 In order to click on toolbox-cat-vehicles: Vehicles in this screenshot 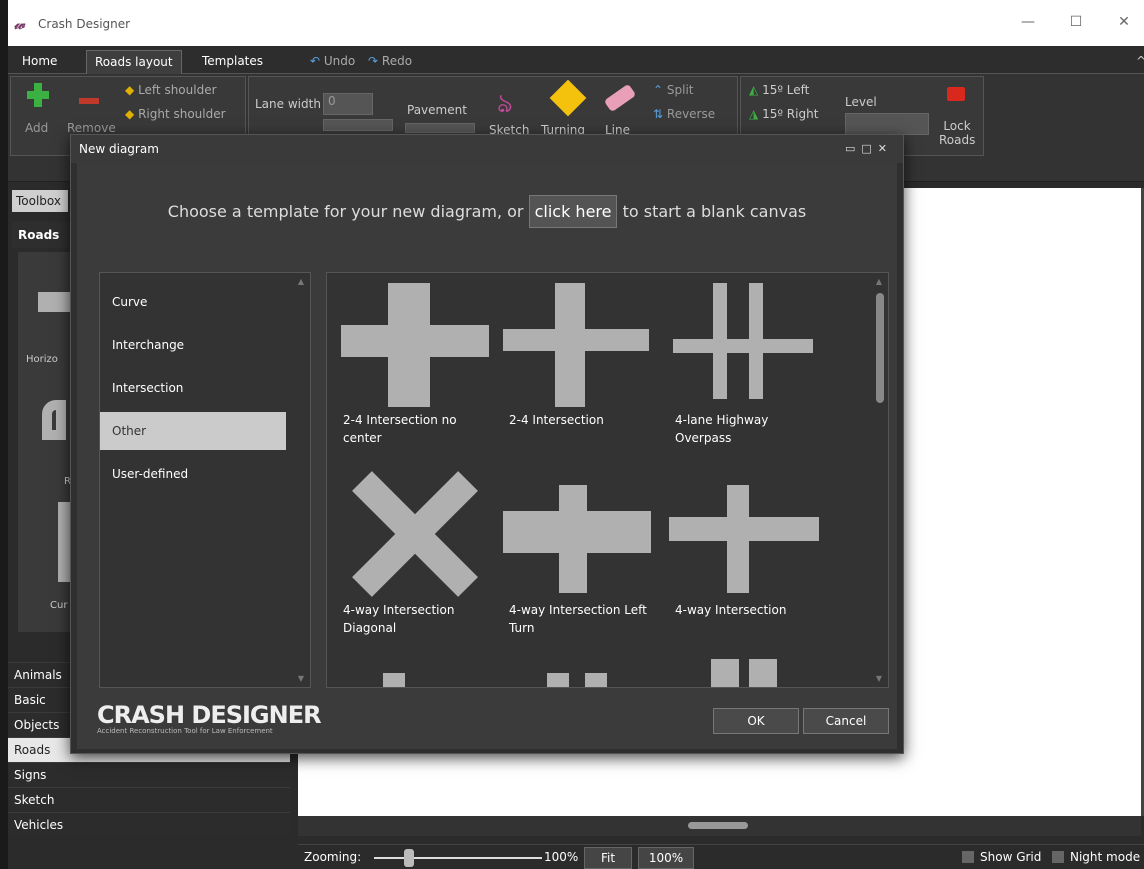, I will do `click(149, 824)`.